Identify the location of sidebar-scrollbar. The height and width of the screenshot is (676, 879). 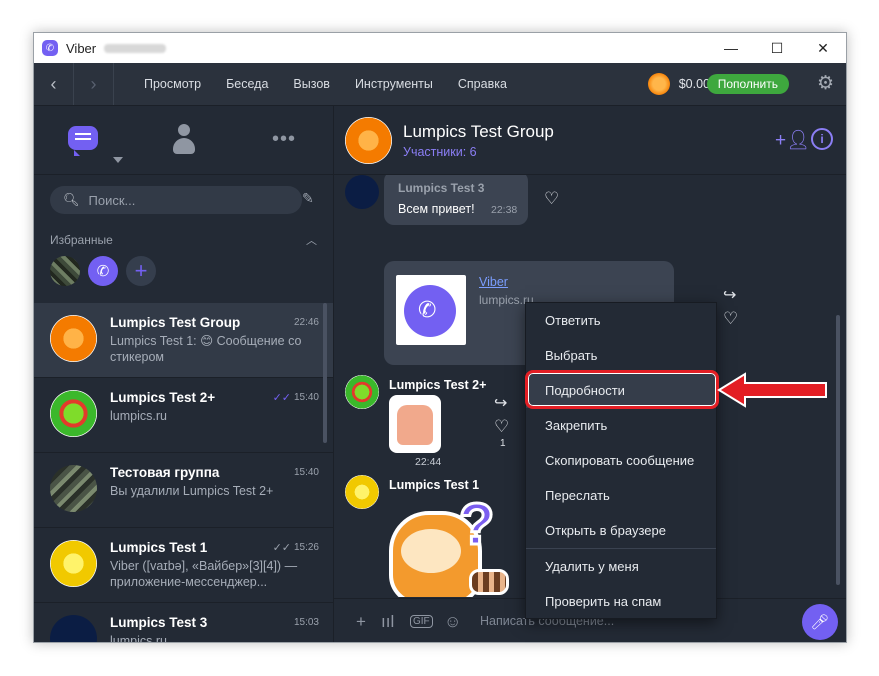
(325, 373).